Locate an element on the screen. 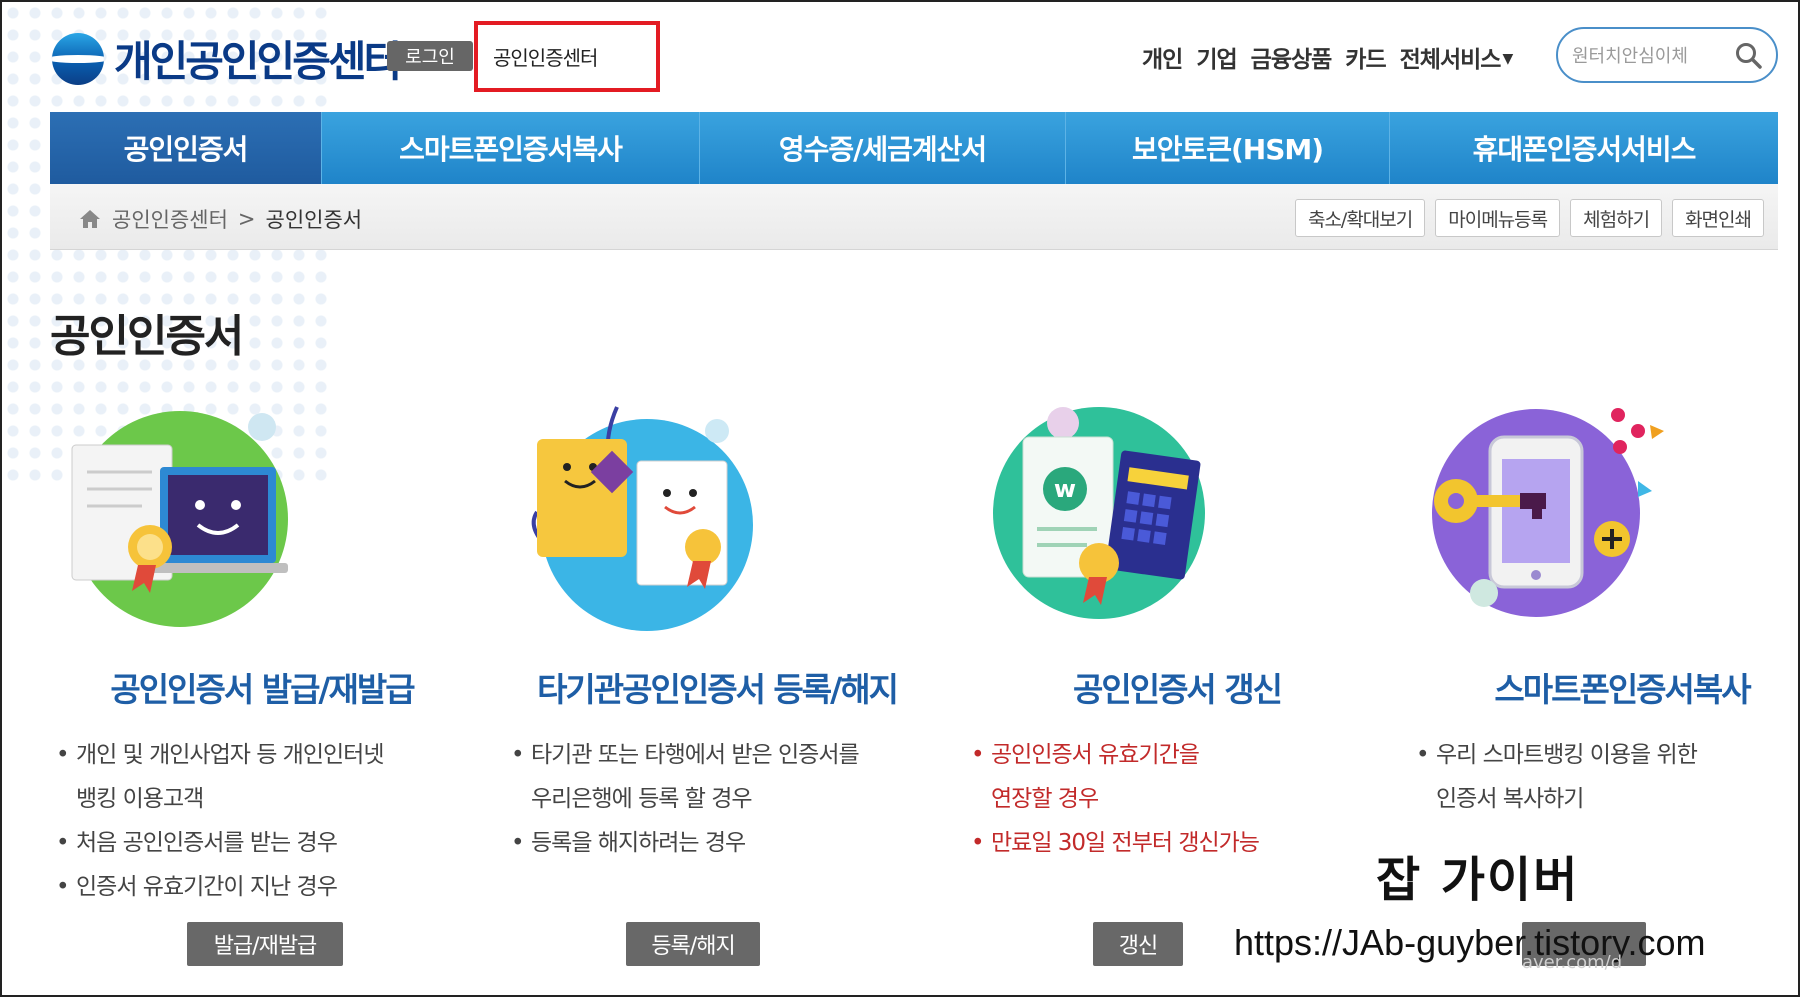  all-services-menu: 전체서비스 ▼ is located at coordinates (1456, 57).